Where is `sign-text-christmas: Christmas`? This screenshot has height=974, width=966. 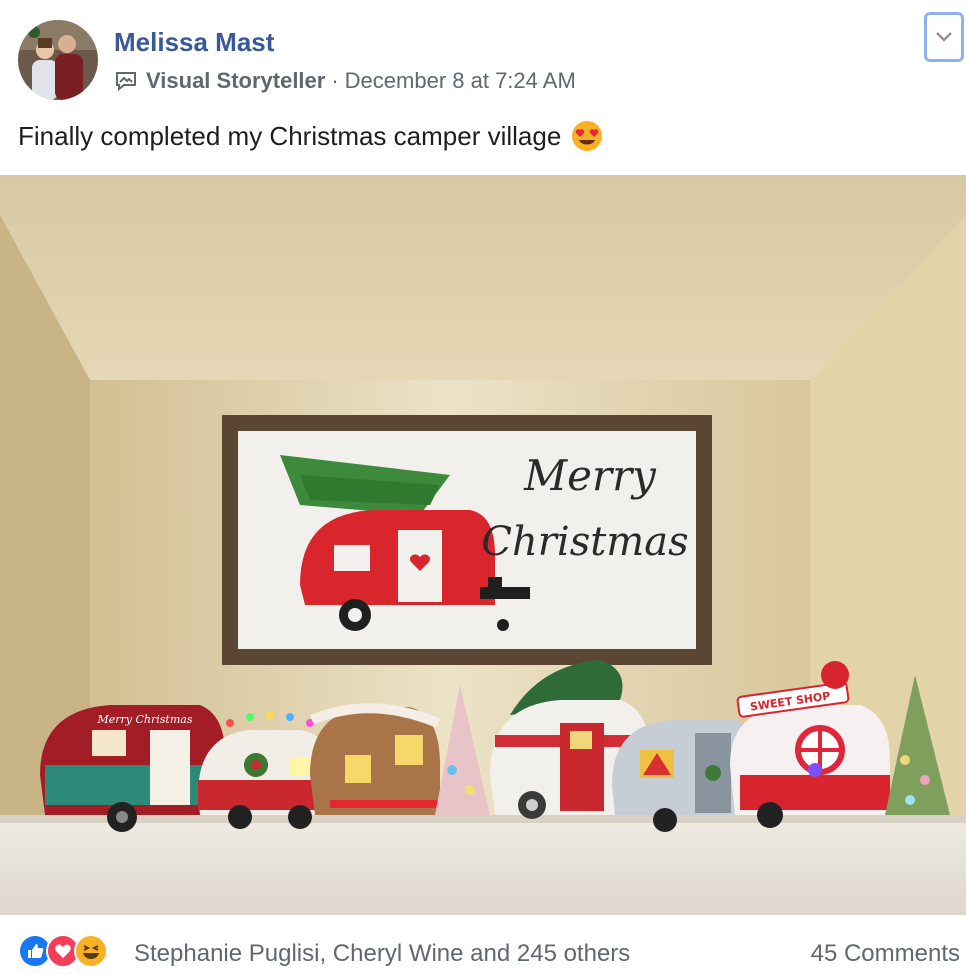
sign-text-christmas: Christmas is located at coordinates (584, 542).